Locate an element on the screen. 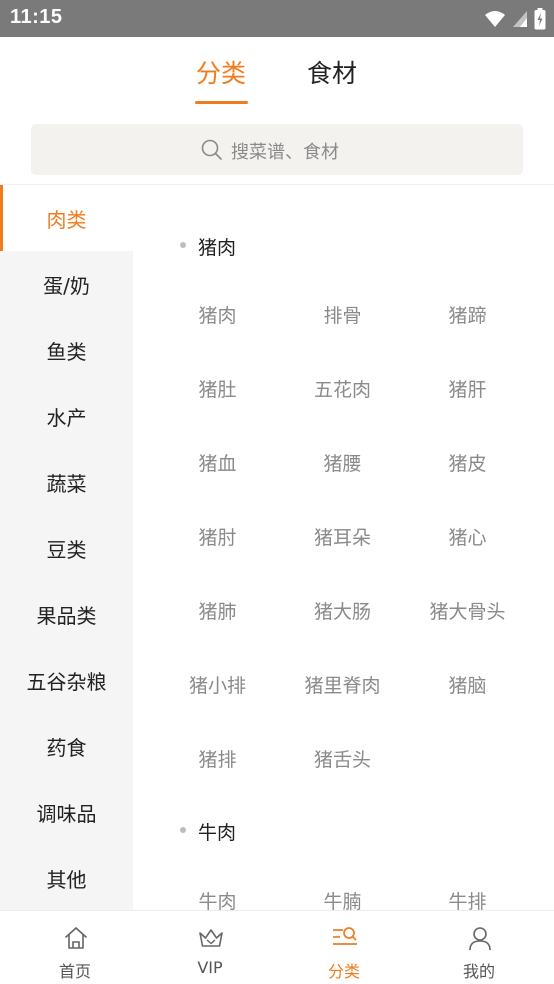 The image size is (554, 984). ingredient-item: 猪肉 is located at coordinates (217, 314).